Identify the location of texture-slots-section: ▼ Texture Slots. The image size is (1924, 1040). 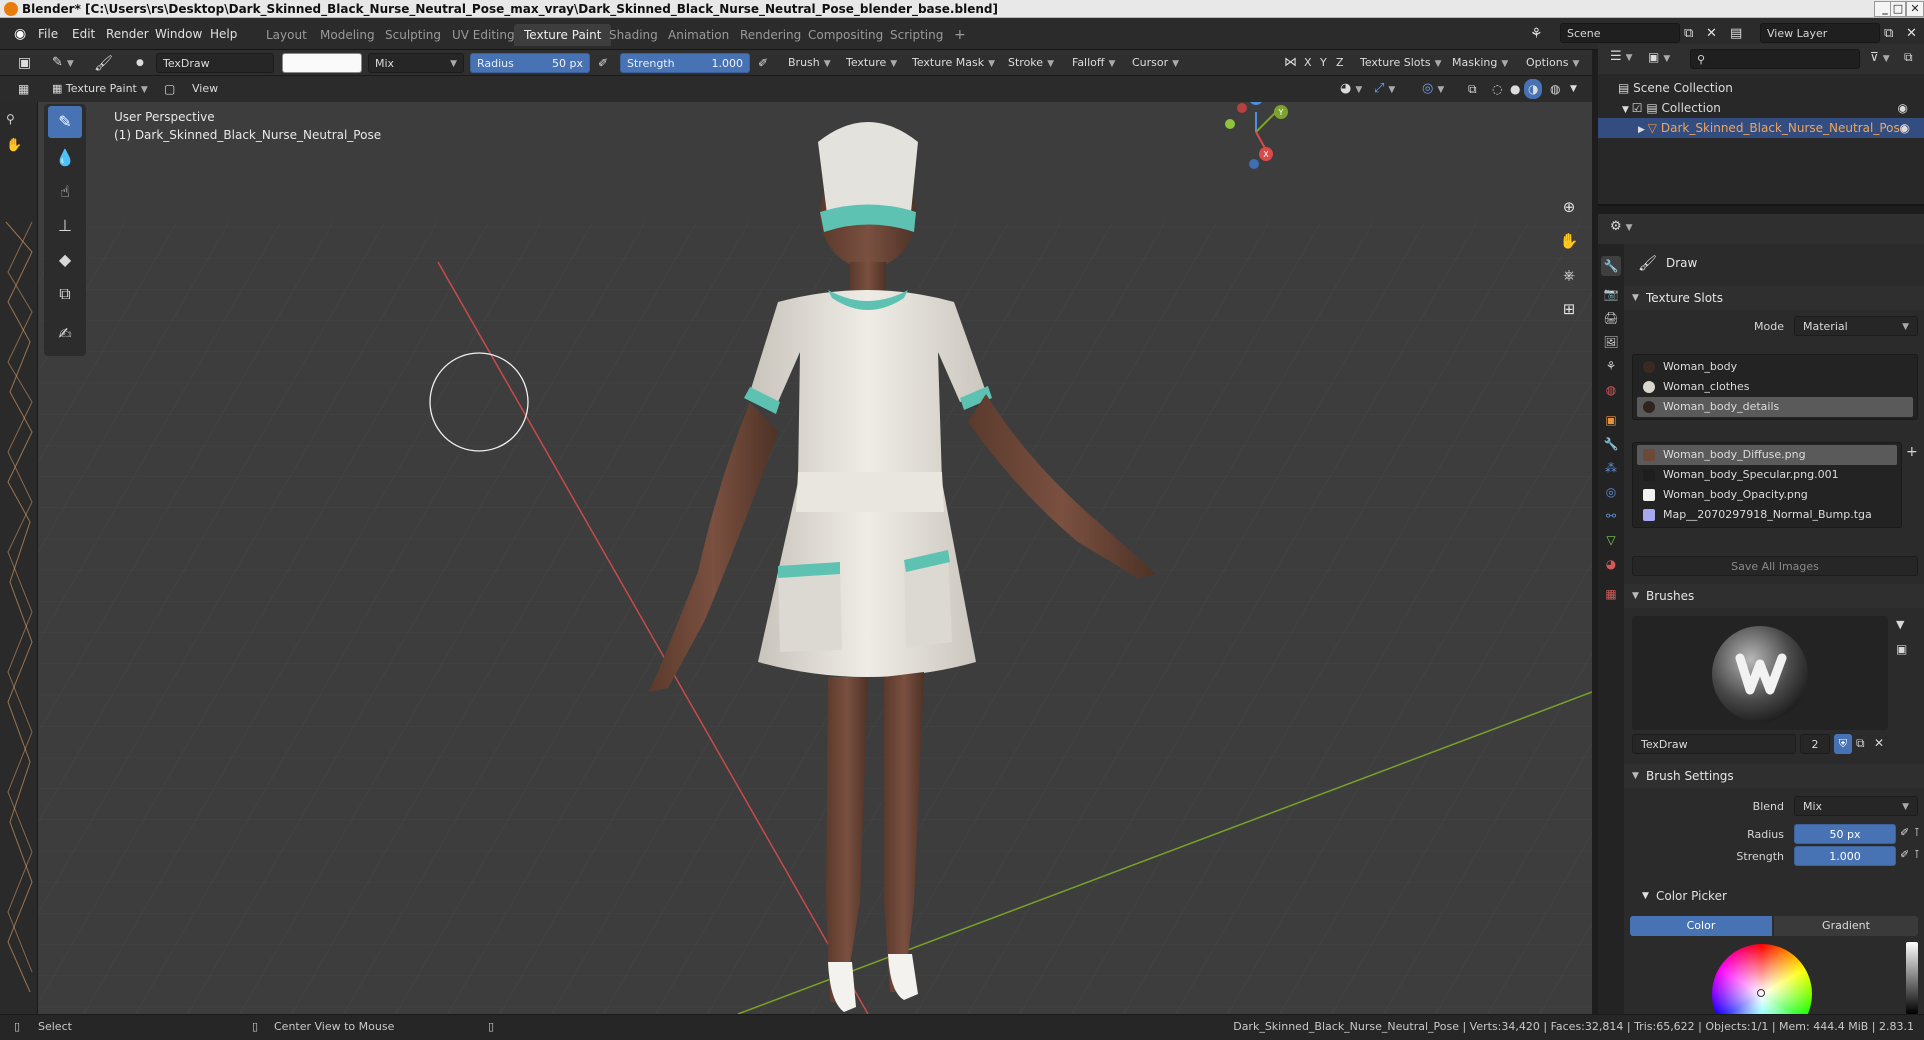
(1774, 298).